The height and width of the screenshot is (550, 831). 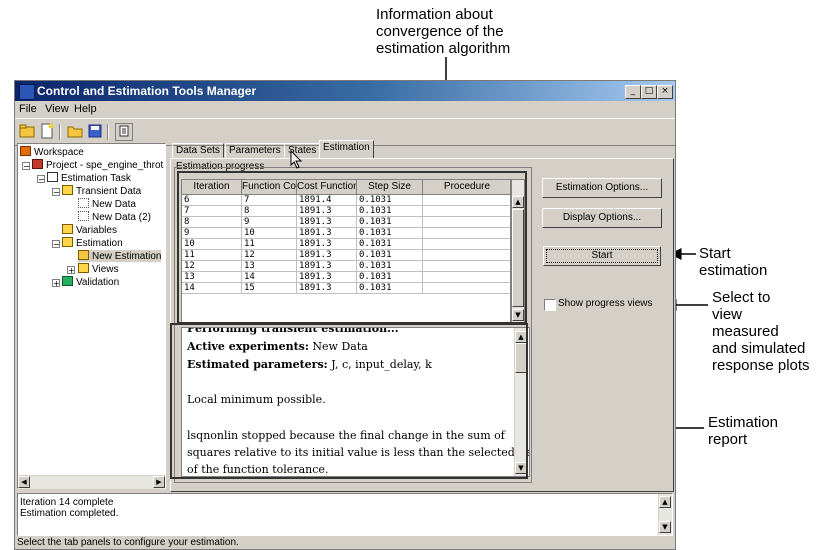 I want to click on estimation-icon, so click(x=83, y=255).